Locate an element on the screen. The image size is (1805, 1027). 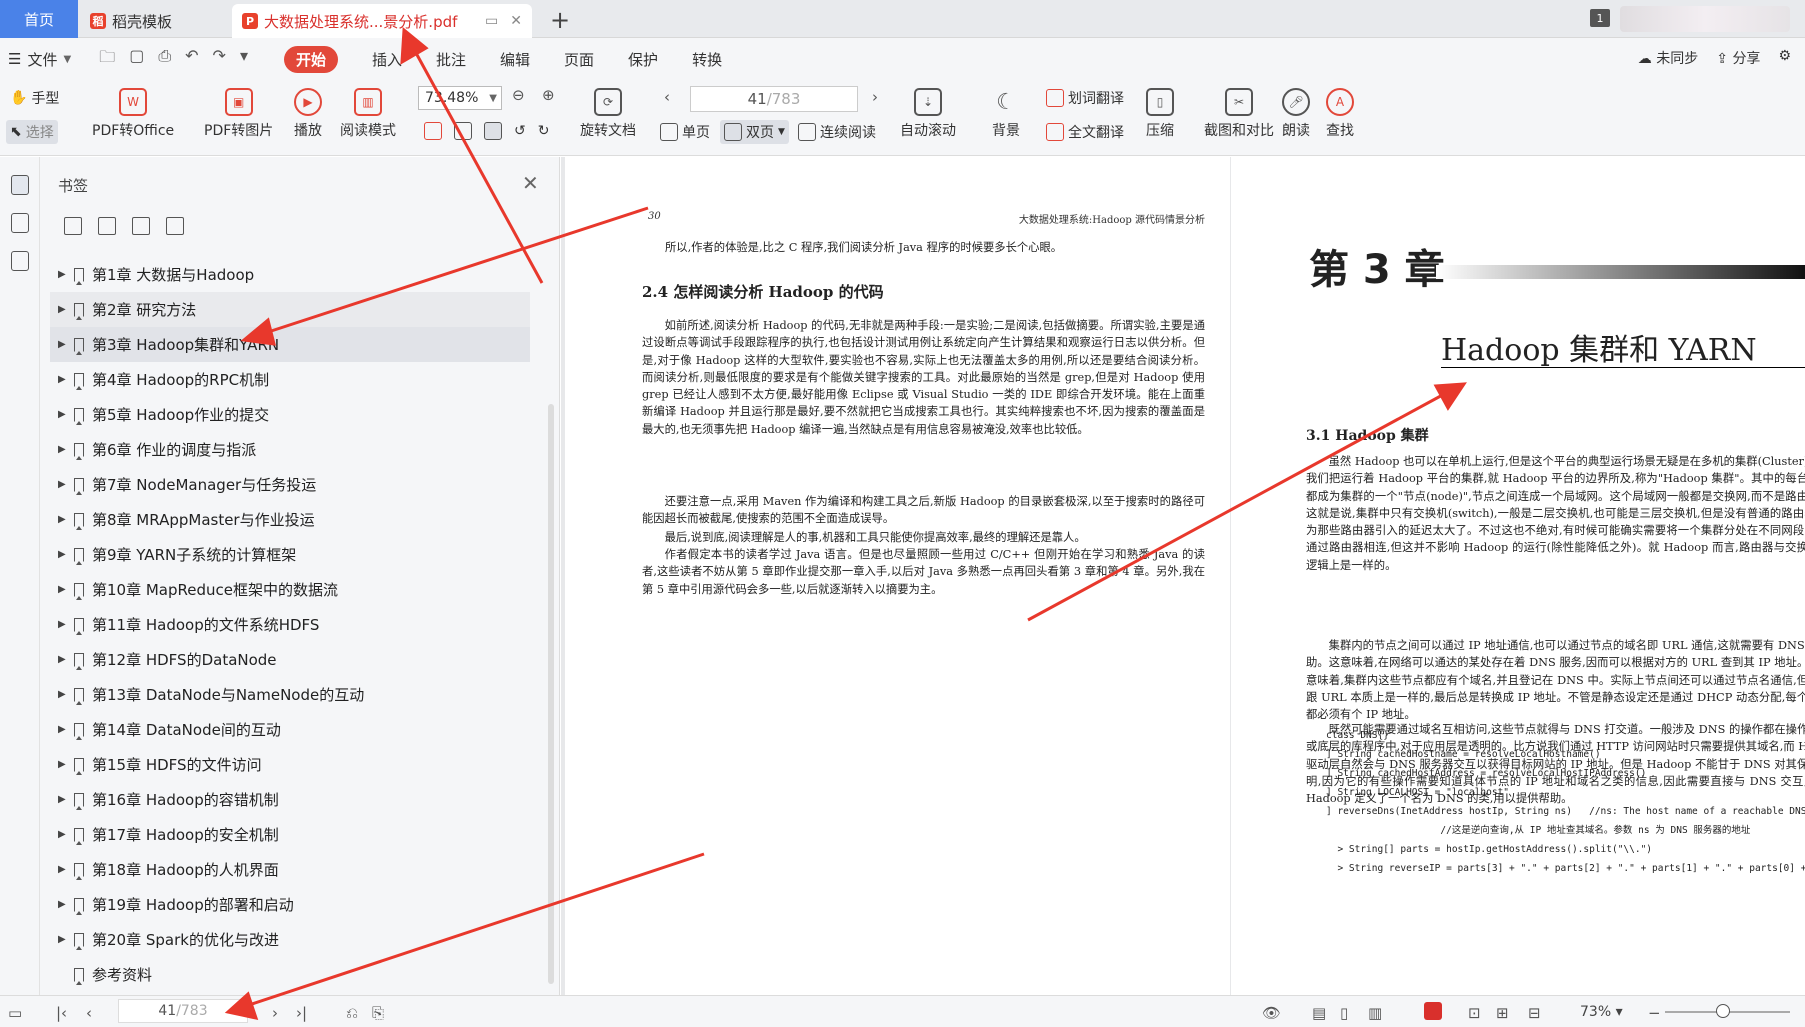
open-folder-icon: 🗀 is located at coordinates (107, 59).